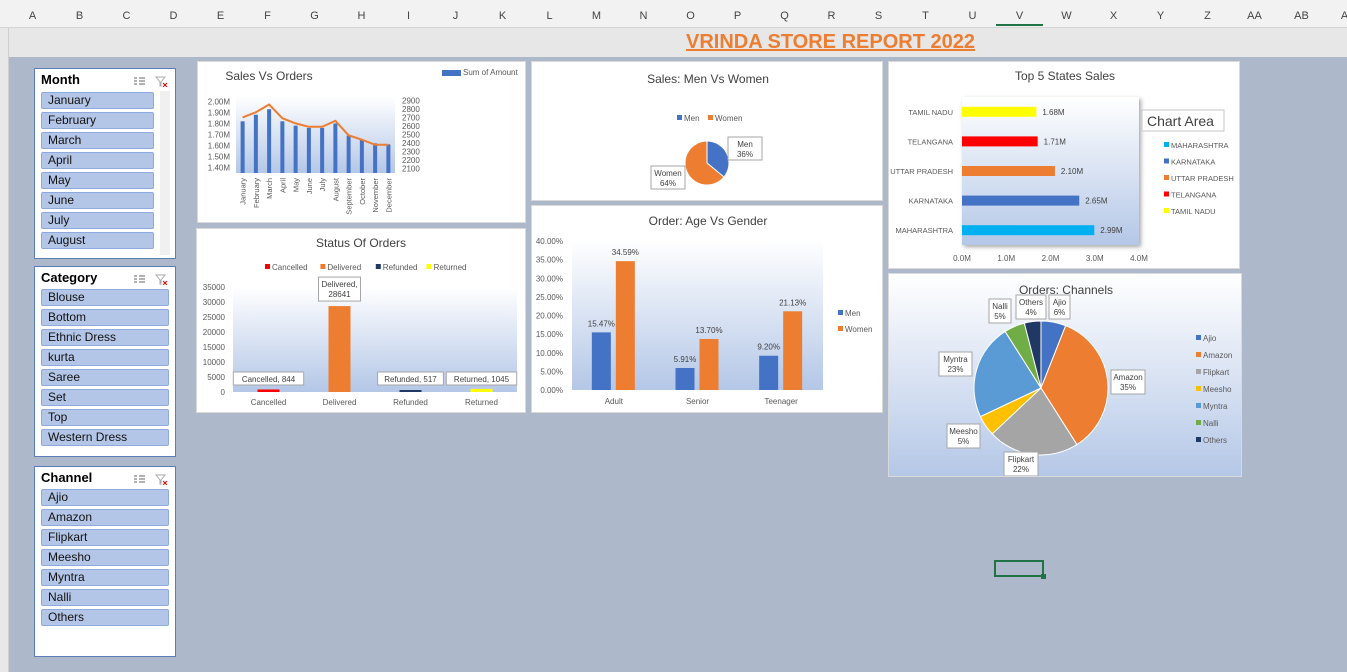 This screenshot has width=1347, height=672. Describe the element at coordinates (214, 287) in the screenshot. I see `y-tick-label: 35000` at that location.